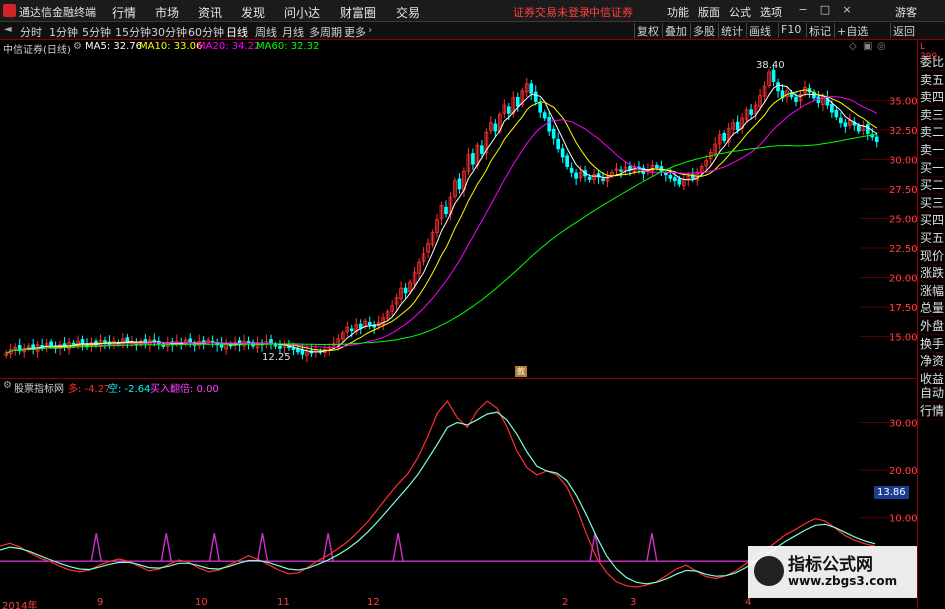 This screenshot has width=945, height=609. I want to click on diamond-icon: ◇, so click(853, 46).